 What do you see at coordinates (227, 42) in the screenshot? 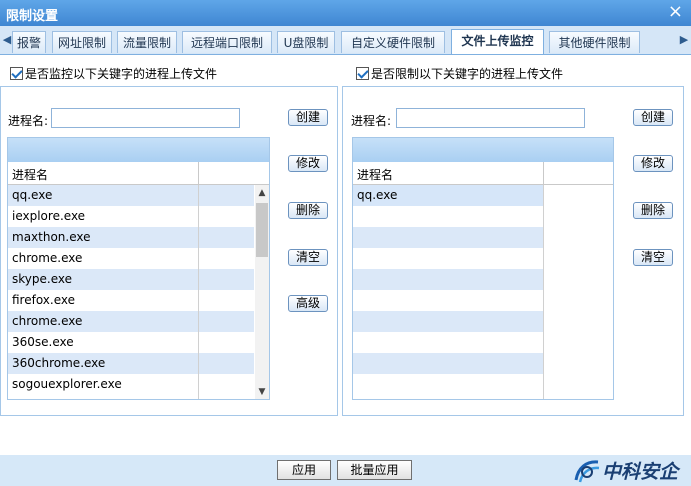
I see `tab-remote-port-limit: 远程端口限制` at bounding box center [227, 42].